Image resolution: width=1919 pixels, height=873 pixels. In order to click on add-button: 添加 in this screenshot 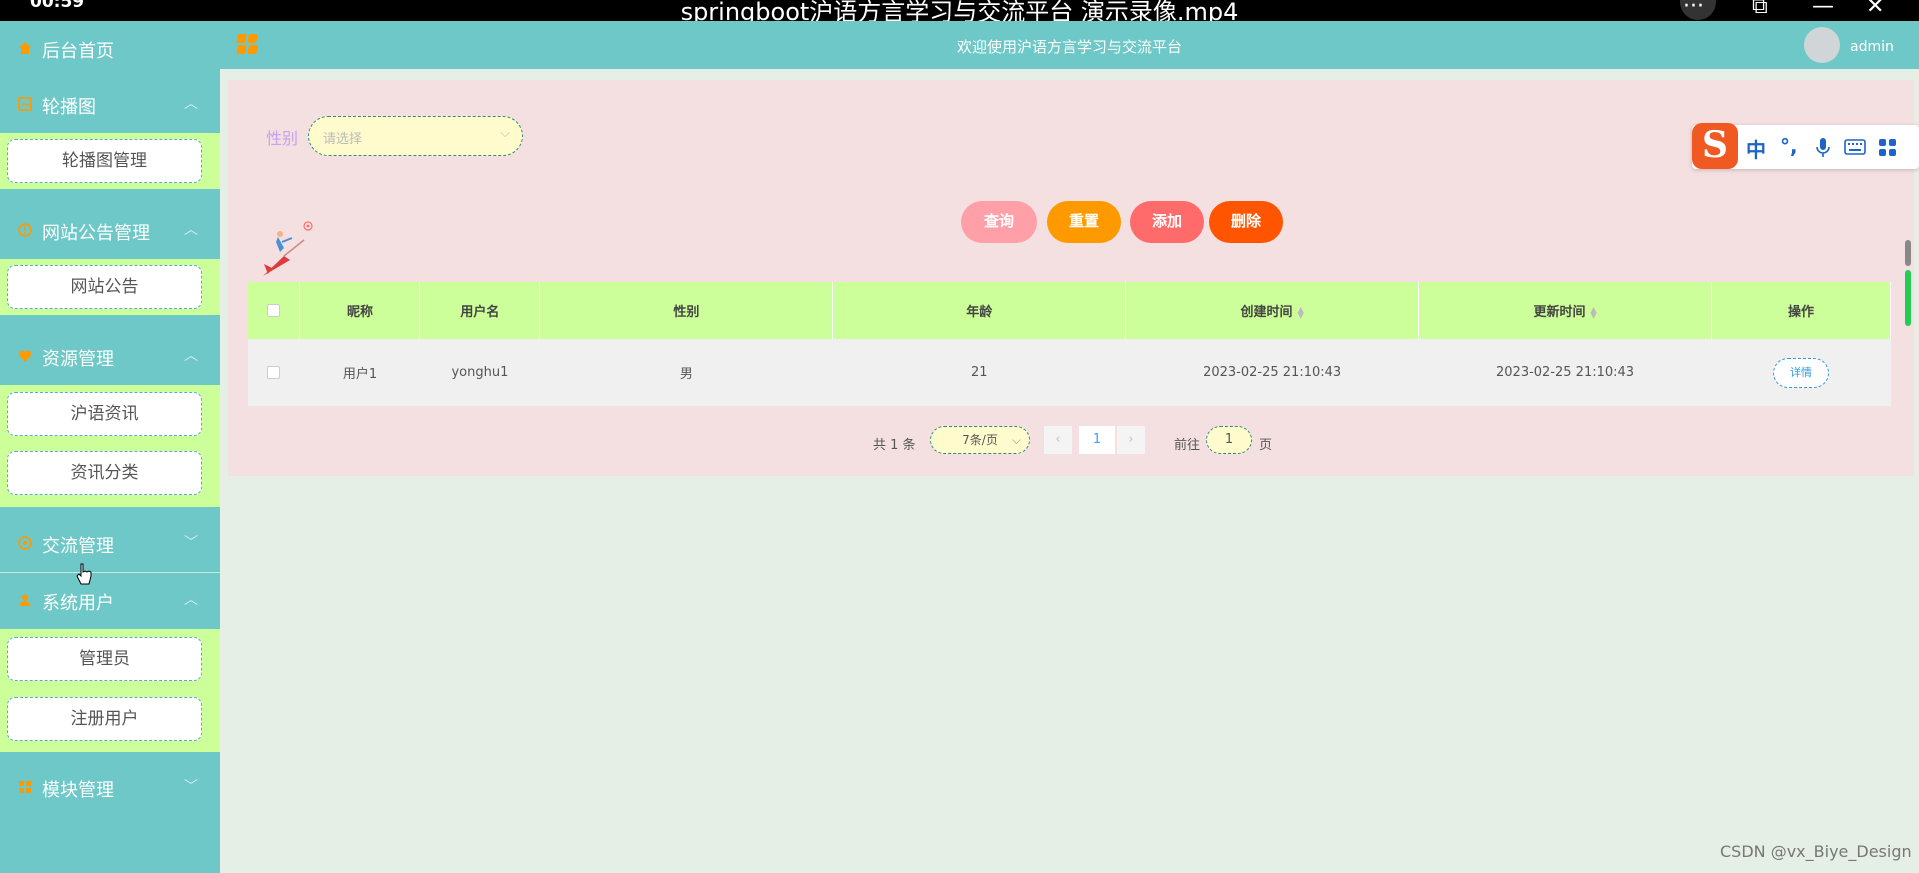, I will do `click(1167, 222)`.